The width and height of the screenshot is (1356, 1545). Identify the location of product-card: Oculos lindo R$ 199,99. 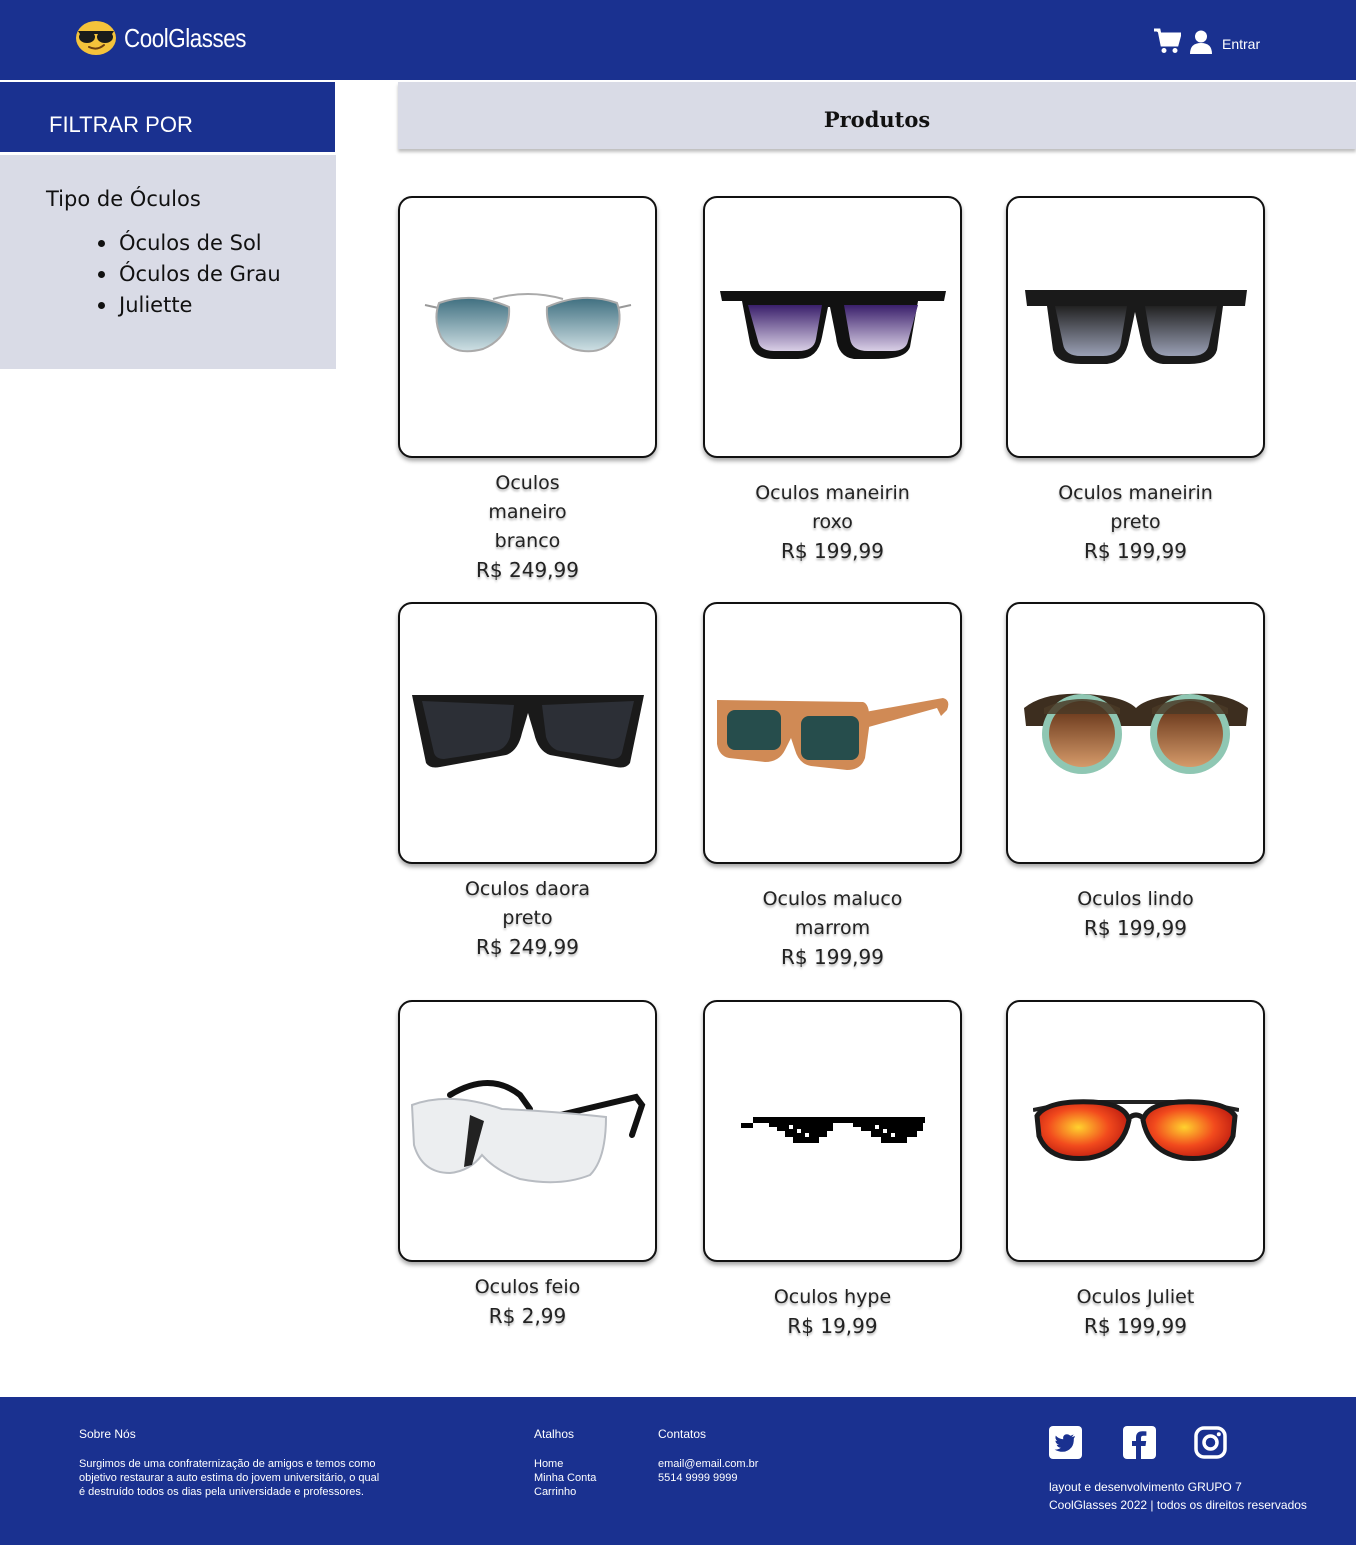
(1135, 772).